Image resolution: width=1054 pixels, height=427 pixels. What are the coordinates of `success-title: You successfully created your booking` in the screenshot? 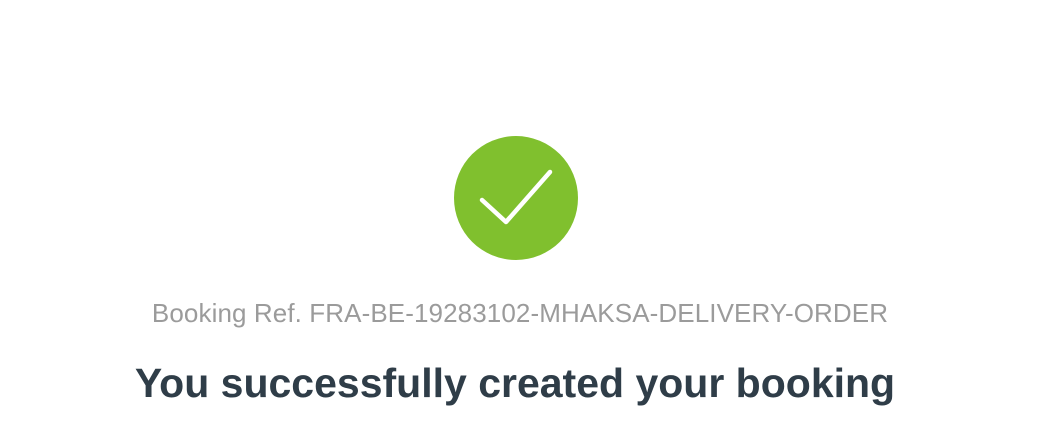 It's located at (515, 383).